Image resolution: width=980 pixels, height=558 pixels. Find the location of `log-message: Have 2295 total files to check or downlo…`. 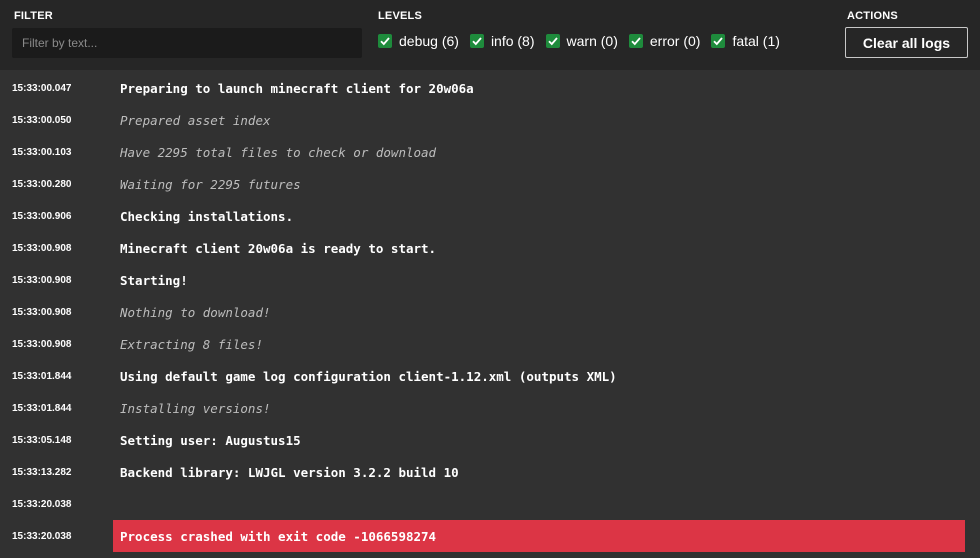

log-message: Have 2295 total files to check or downlo… is located at coordinates (278, 152).